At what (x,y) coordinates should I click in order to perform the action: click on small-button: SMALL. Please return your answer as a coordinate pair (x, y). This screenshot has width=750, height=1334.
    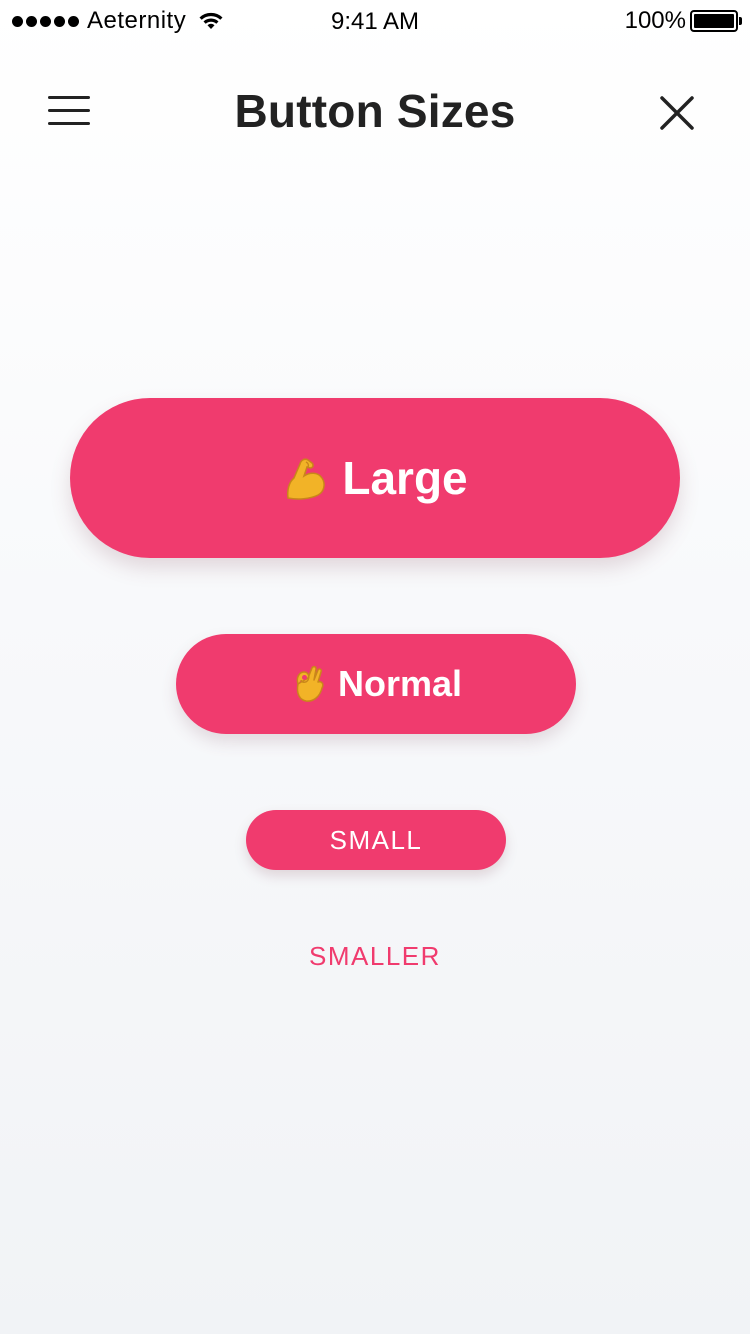
    Looking at the image, I should click on (376, 840).